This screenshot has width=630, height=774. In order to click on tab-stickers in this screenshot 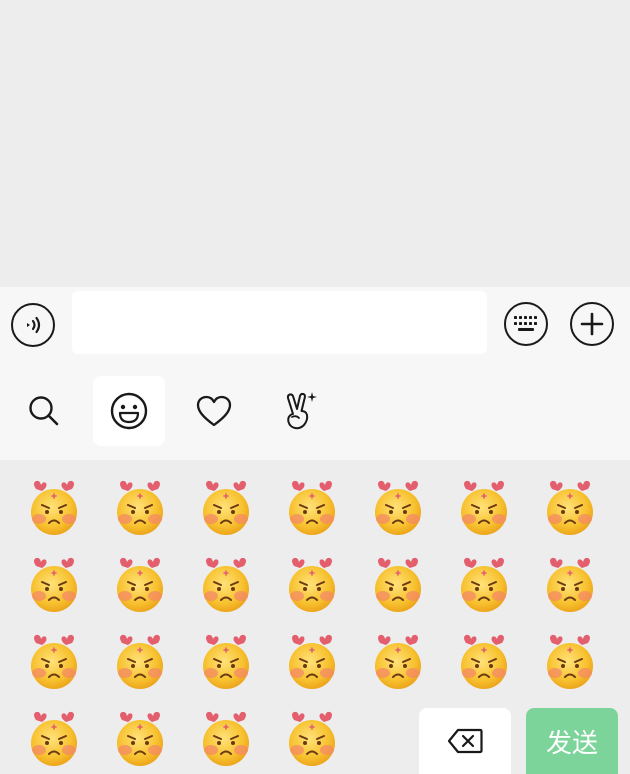, I will do `click(299, 411)`.